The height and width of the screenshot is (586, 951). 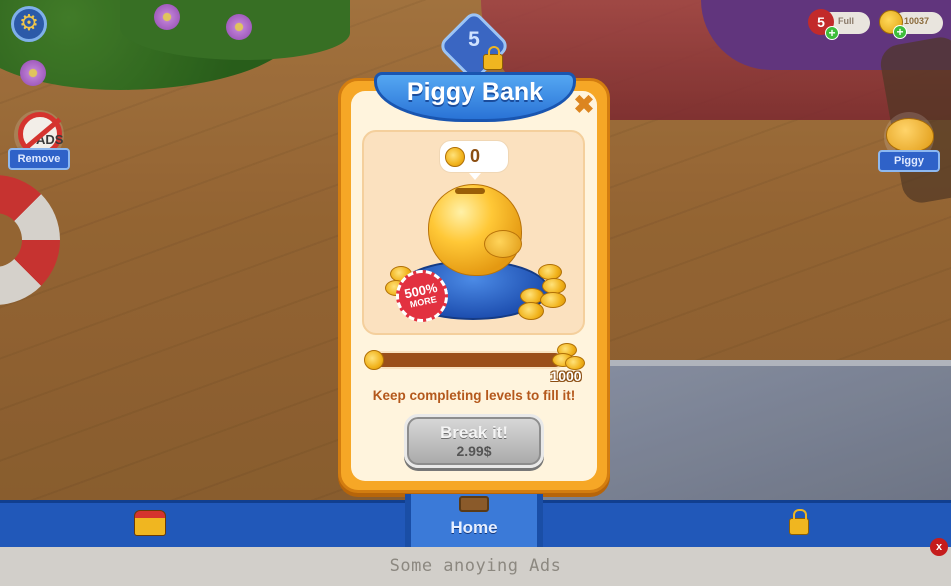 What do you see at coordinates (900, 32) in the screenshot?
I see `add-coins-button: +` at bounding box center [900, 32].